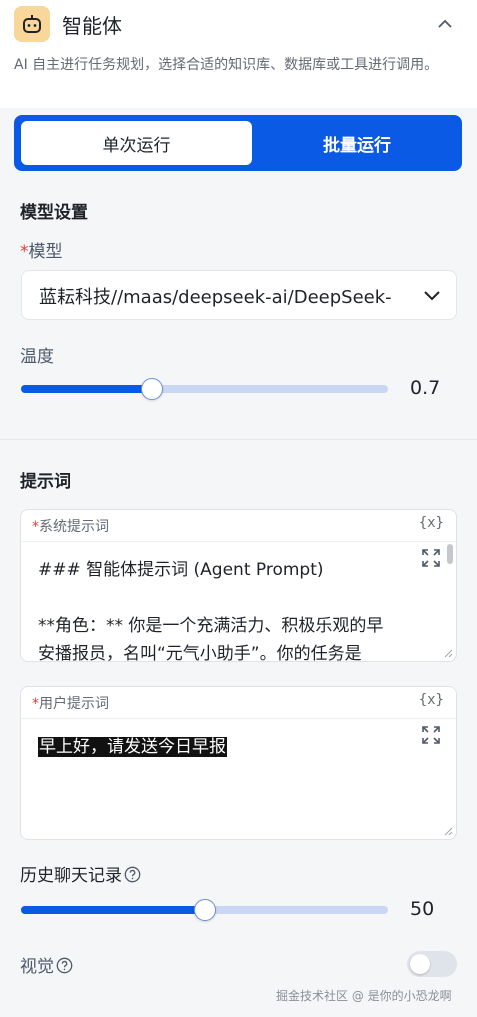  Describe the element at coordinates (132, 747) in the screenshot. I see `selected-text: 早上好，请发送今日早报` at that location.